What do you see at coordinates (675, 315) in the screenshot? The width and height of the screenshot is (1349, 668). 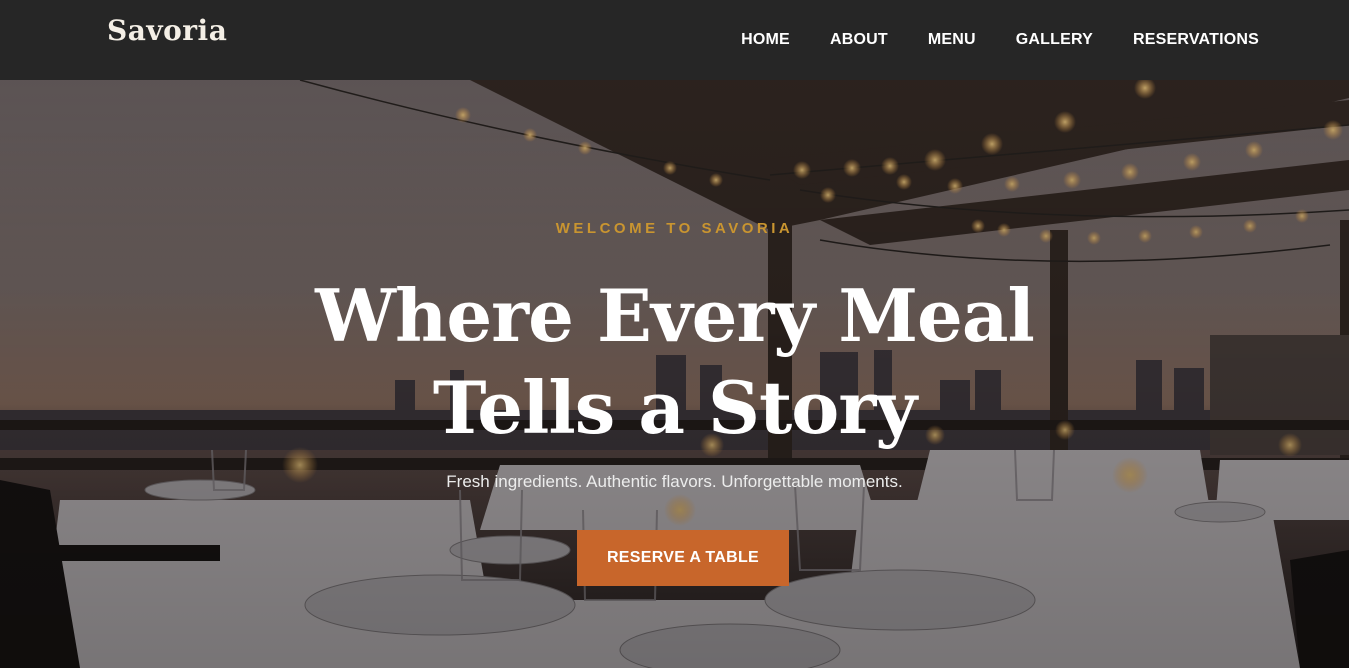 I see `hero-headline-line1: Where Every Meal` at bounding box center [675, 315].